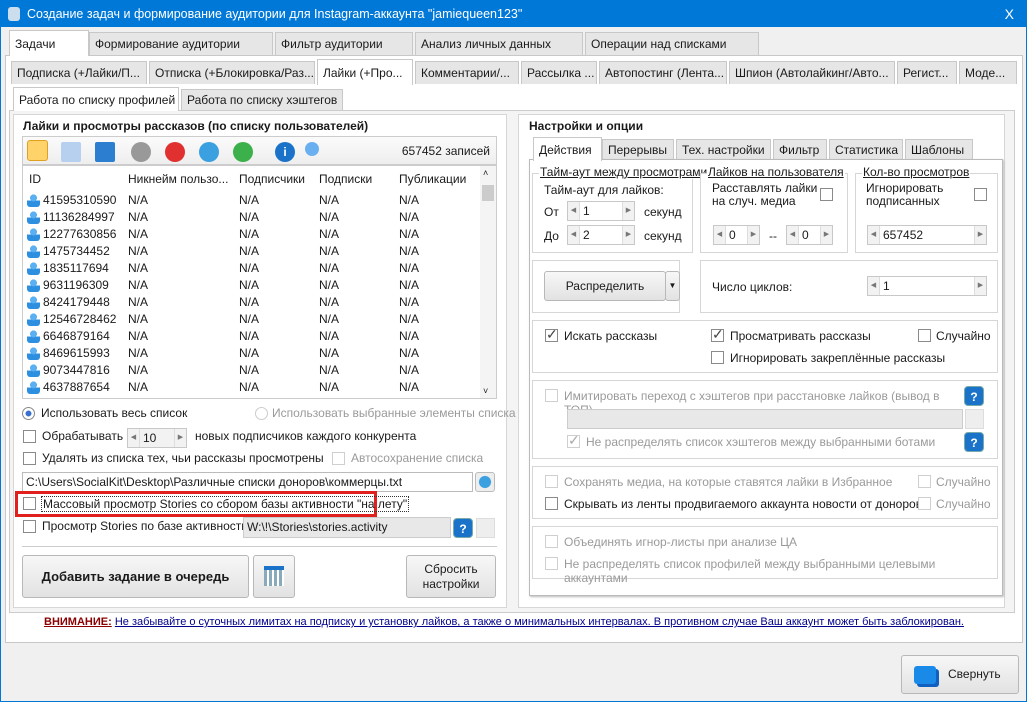  Describe the element at coordinates (924, 335) in the screenshot. I see `random-stories-checkbox` at that location.